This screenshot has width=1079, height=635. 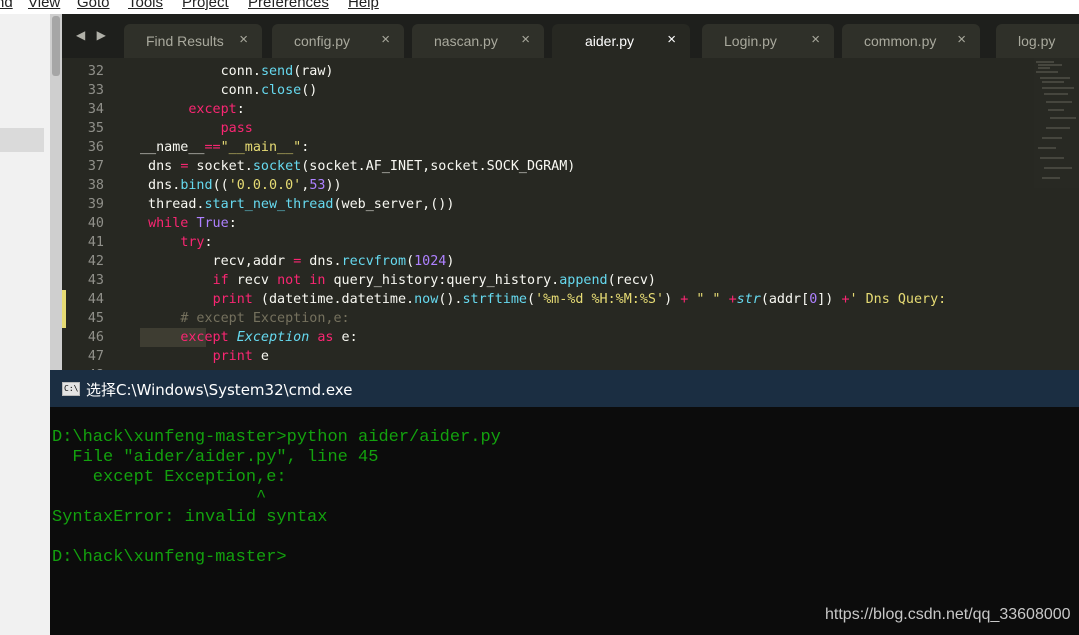 I want to click on code-line: # except Exception,e:, so click(x=245, y=318).